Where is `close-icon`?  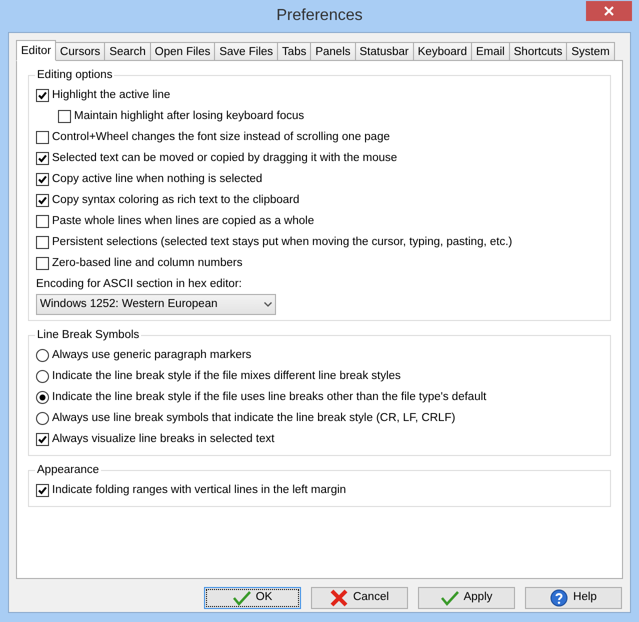
close-icon is located at coordinates (609, 11).